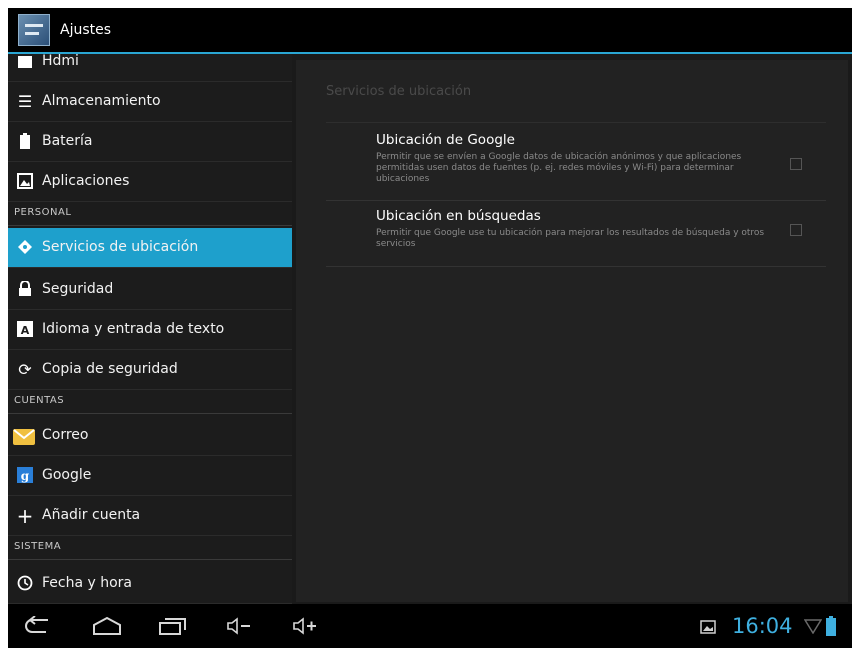 This screenshot has height=648, width=856. Describe the element at coordinates (430, 626) in the screenshot. I see `system-nav-bar: 16:04` at that location.